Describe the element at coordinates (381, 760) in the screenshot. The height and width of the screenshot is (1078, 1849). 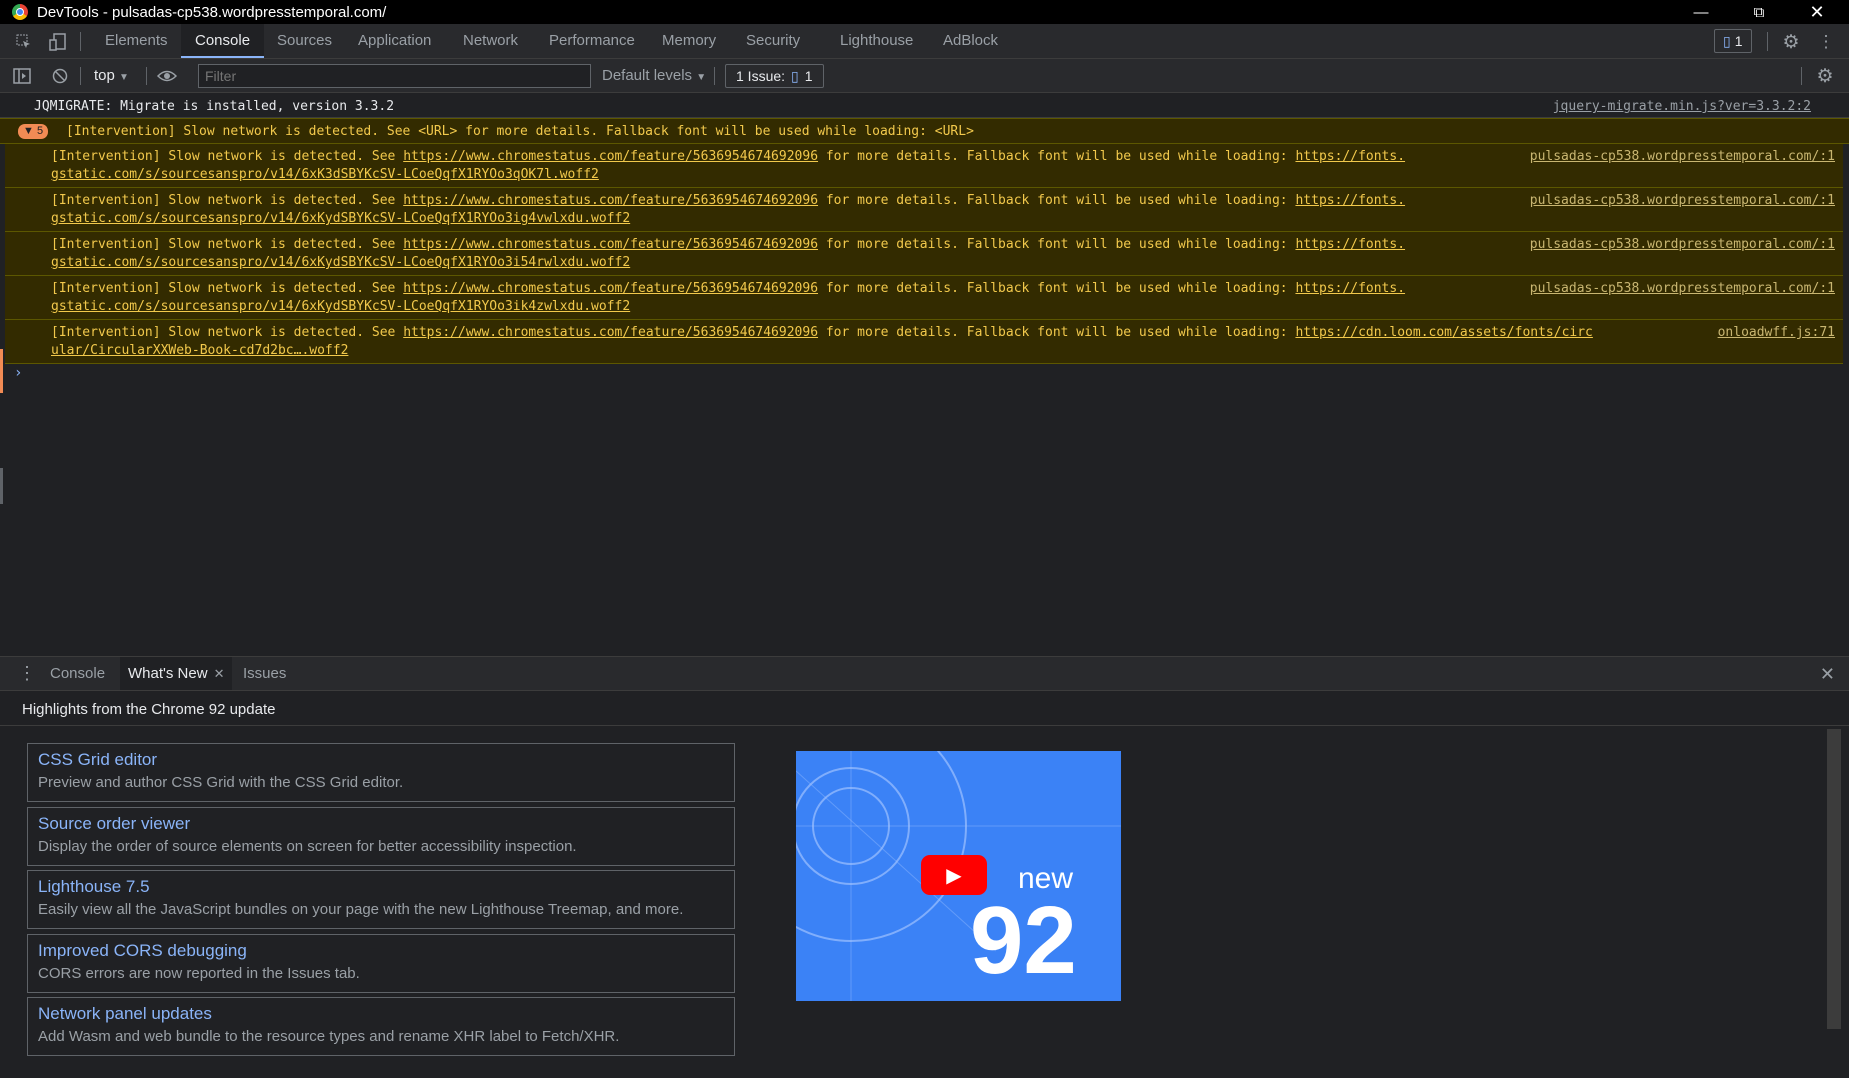
I see `feature-title: CSS Grid editor` at that location.